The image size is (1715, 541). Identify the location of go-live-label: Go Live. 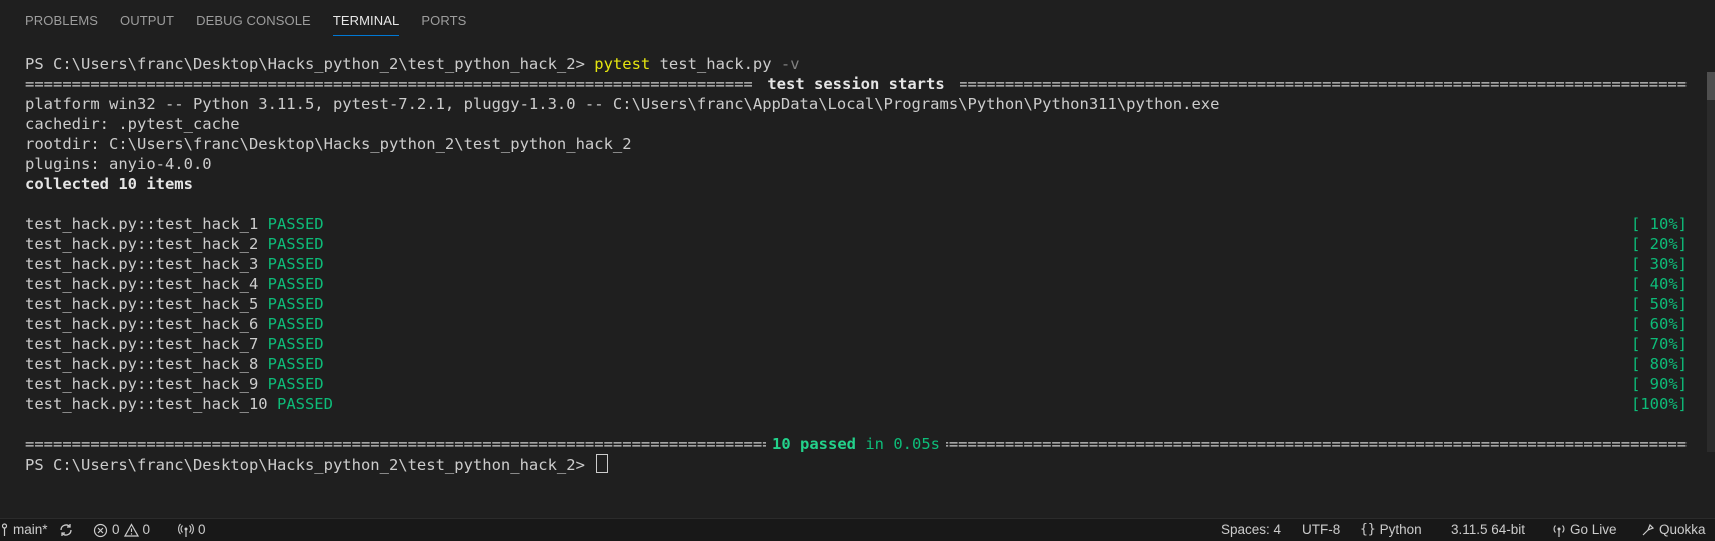
(1593, 529).